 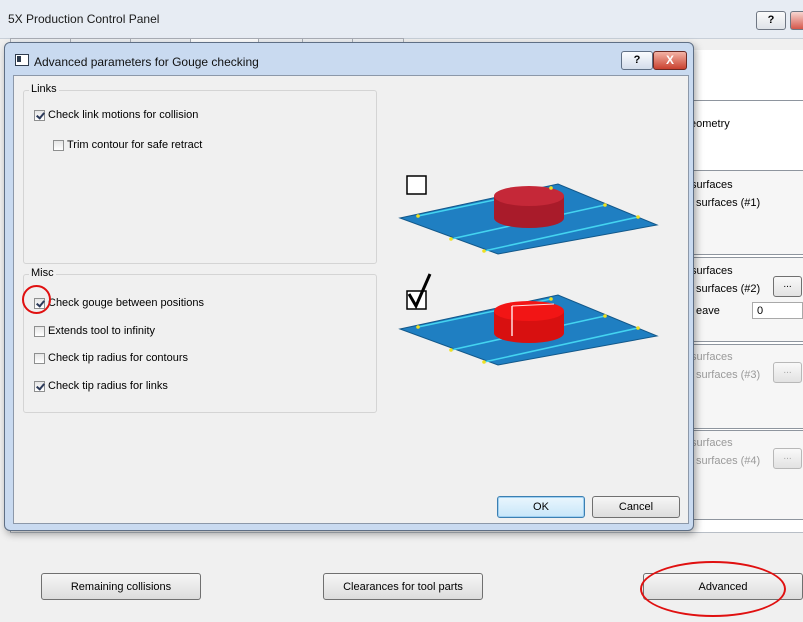 What do you see at coordinates (39, 358) in the screenshot?
I see `tip-radius-contours-checkbox` at bounding box center [39, 358].